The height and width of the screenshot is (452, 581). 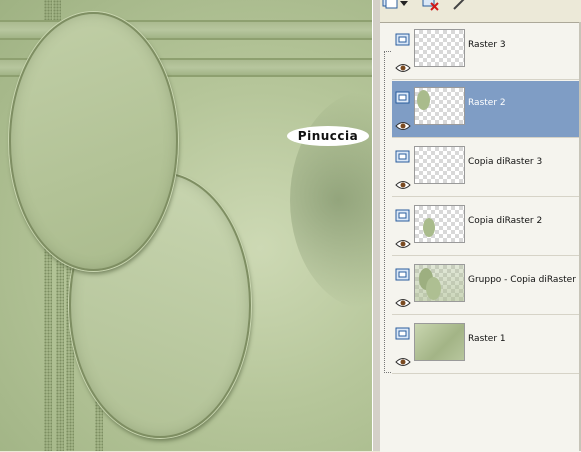 What do you see at coordinates (487, 339) in the screenshot?
I see `layer-name: Raster 1` at bounding box center [487, 339].